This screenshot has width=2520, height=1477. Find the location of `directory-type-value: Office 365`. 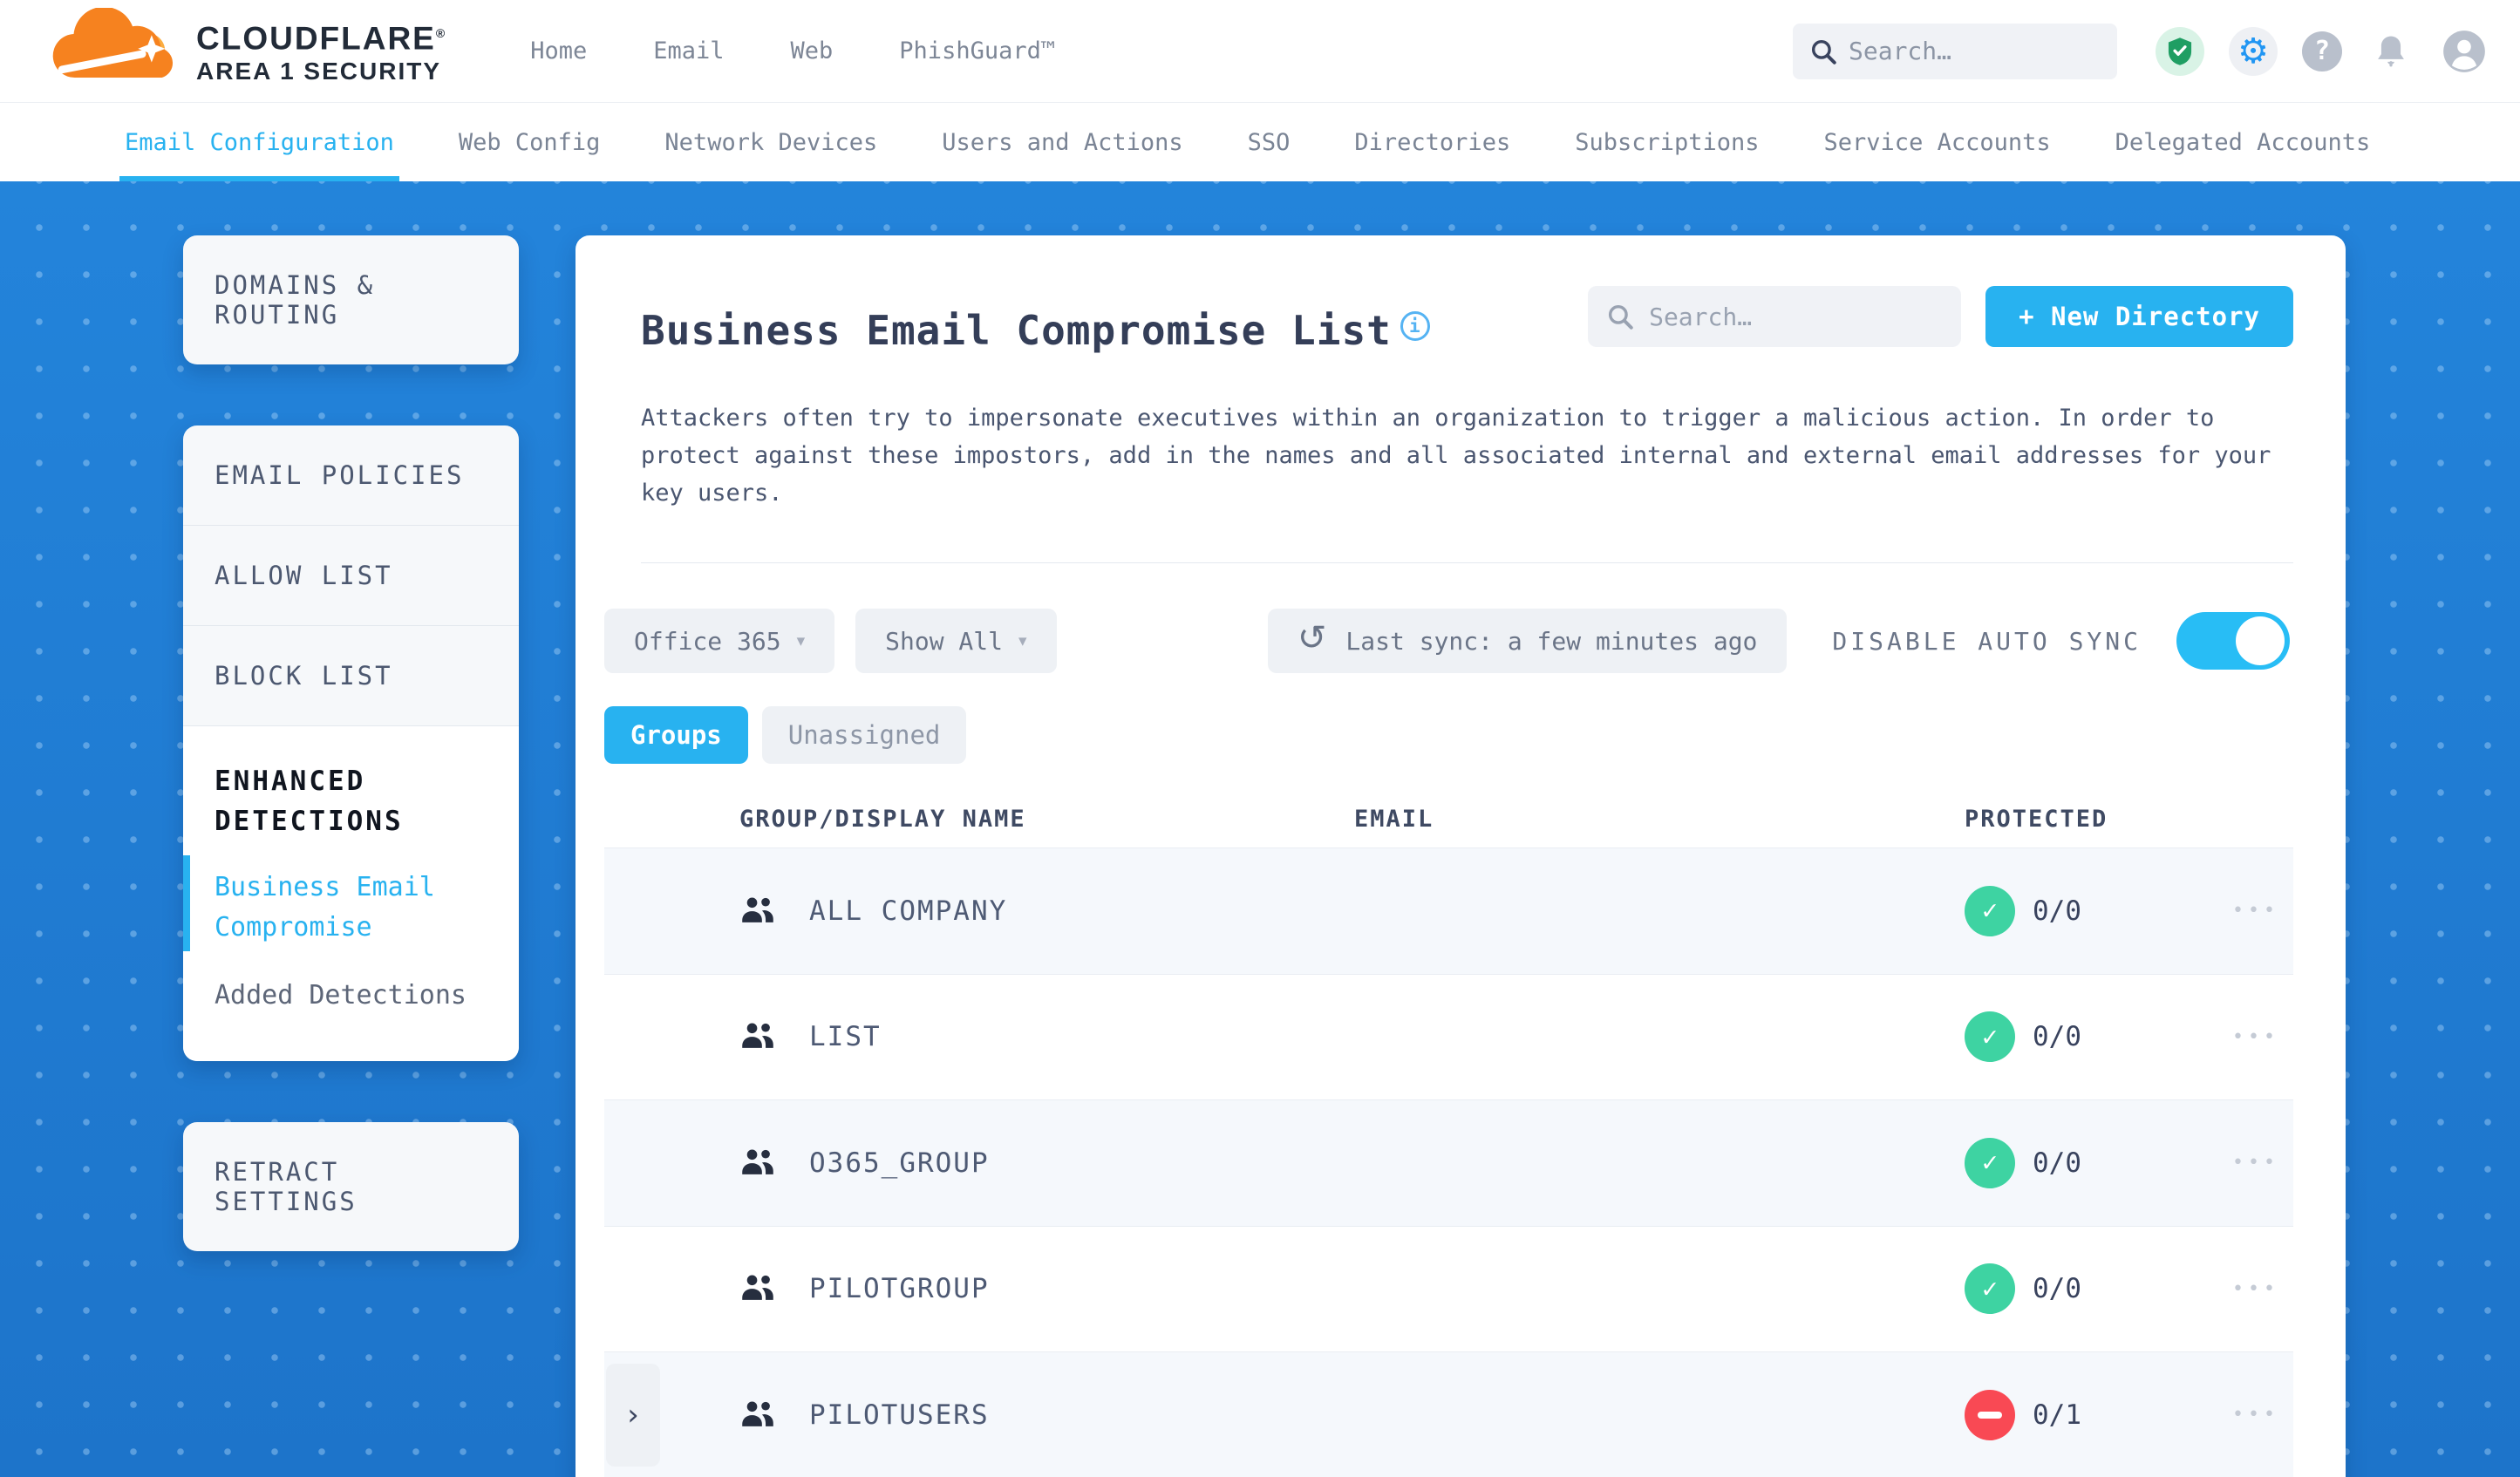

directory-type-value: Office 365 is located at coordinates (707, 641).